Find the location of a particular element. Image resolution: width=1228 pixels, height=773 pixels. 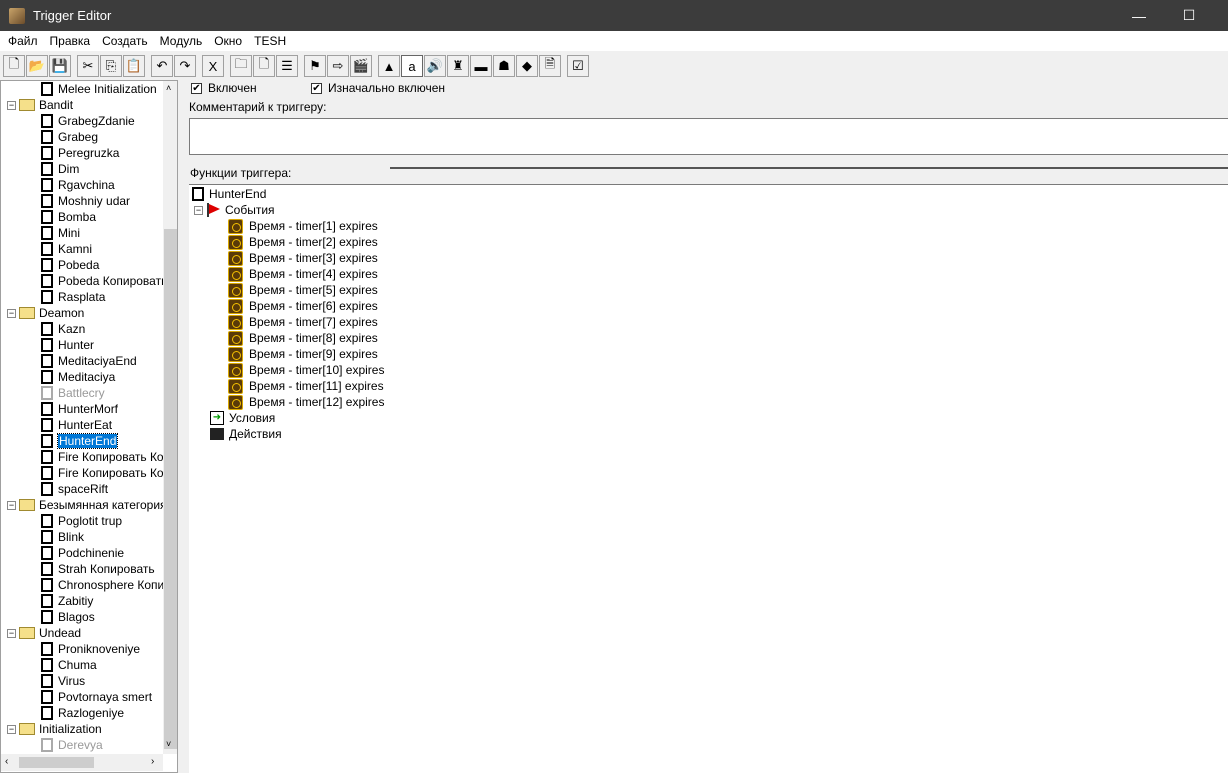

ai-button: ☗ is located at coordinates (504, 66).